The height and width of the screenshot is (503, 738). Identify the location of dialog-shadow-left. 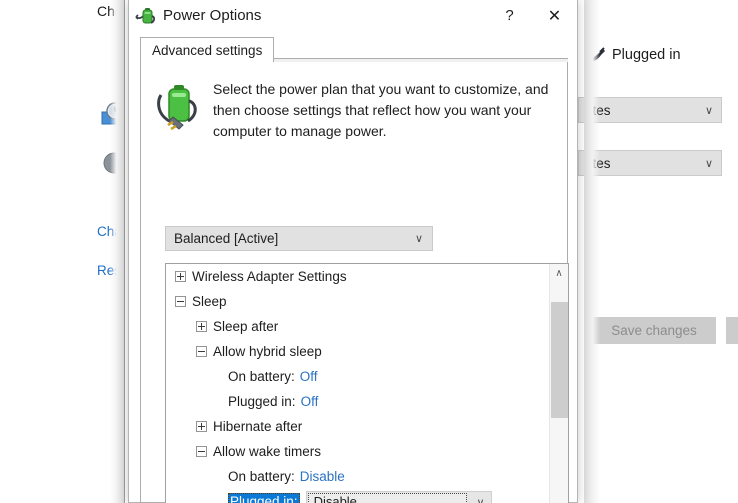
(117, 251).